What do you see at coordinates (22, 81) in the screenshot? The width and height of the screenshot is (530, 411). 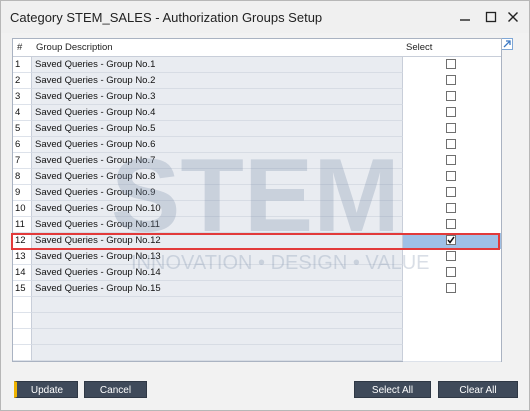 I see `row-number: 2` at bounding box center [22, 81].